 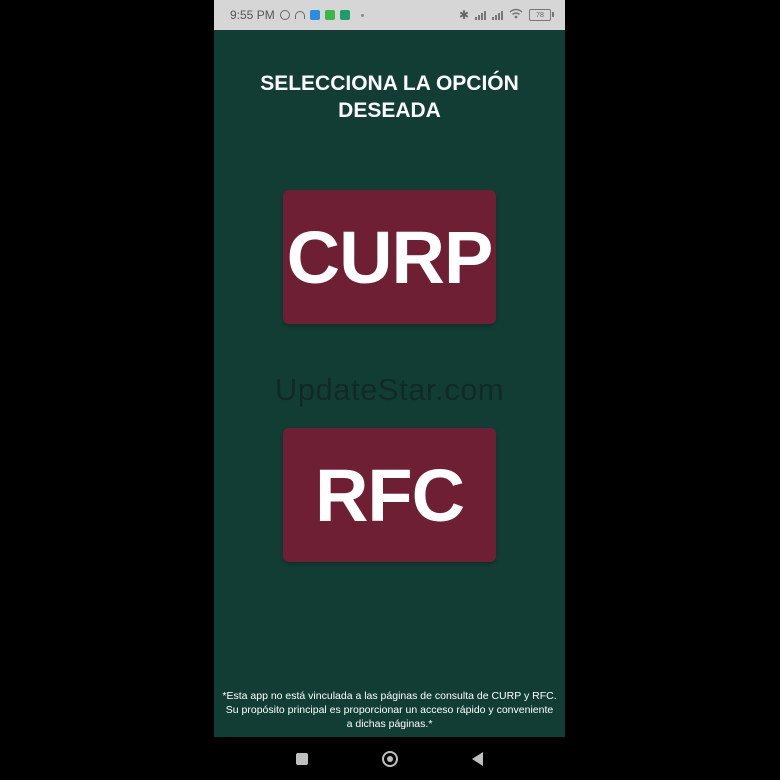 I want to click on status-time: 9:55 PM, so click(x=252, y=15).